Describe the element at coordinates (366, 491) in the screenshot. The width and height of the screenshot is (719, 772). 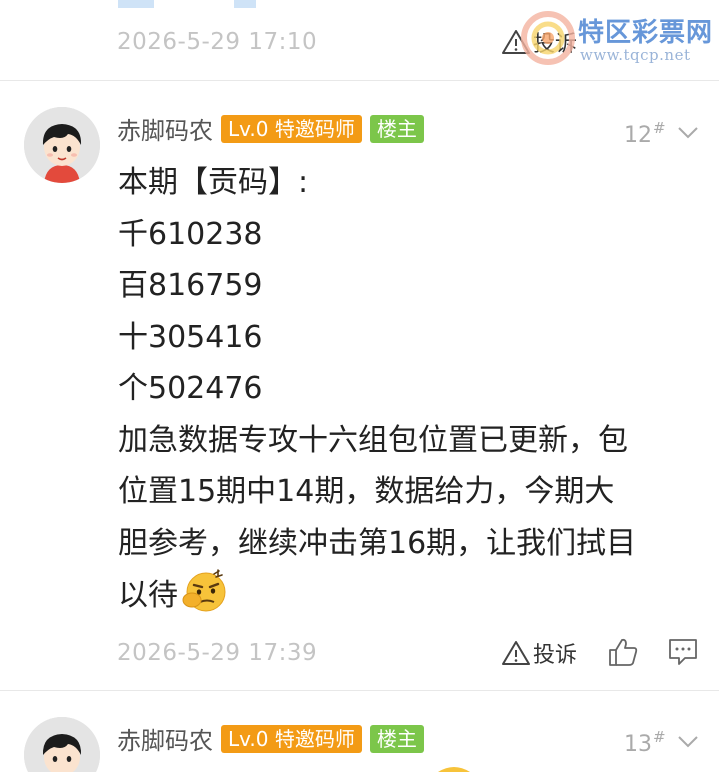
I see `content-line: 位置15期中14期，数据给力，今期大` at that location.